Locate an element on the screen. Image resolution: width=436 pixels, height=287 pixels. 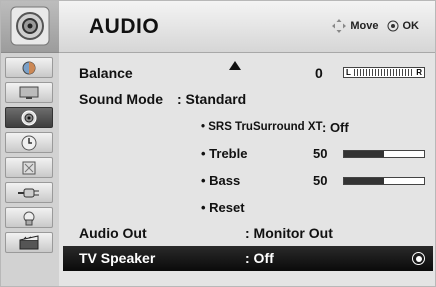
bass-value: 50 is located at coordinates (320, 180).